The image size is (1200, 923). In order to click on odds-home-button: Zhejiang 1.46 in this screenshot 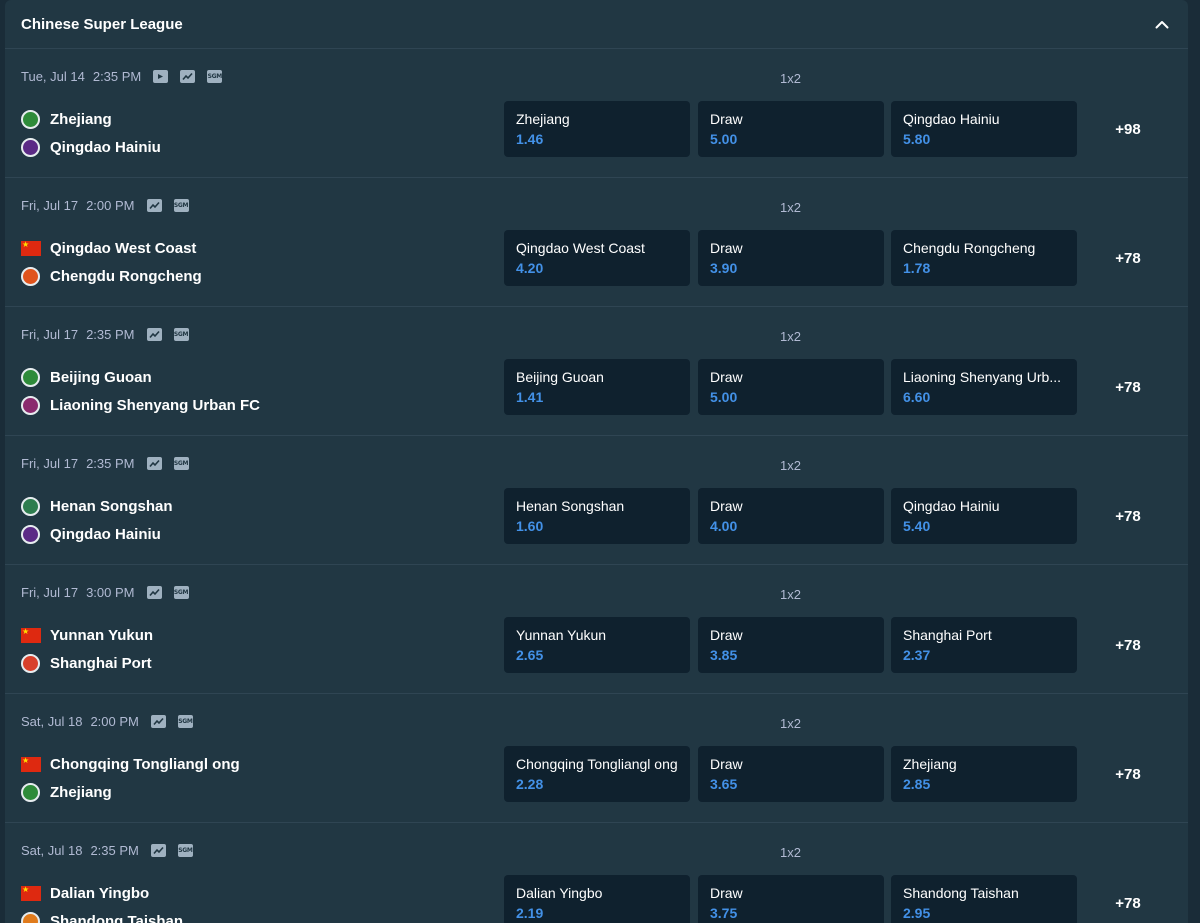, I will do `click(597, 129)`.